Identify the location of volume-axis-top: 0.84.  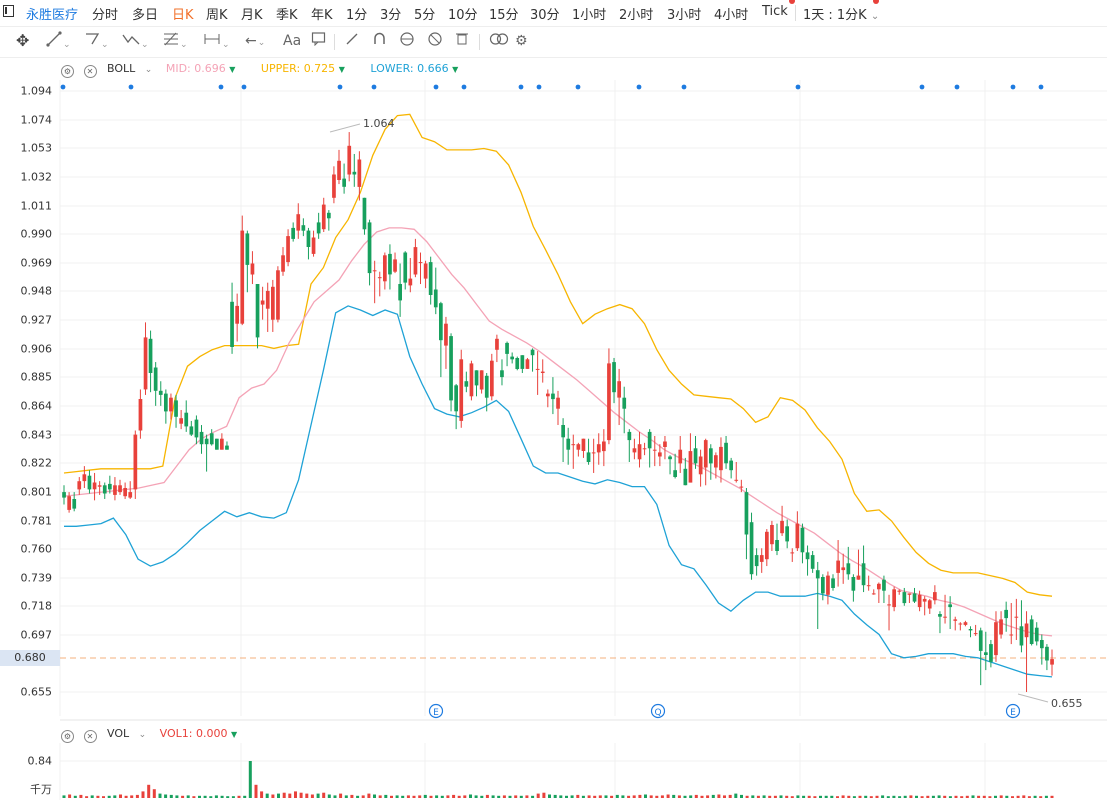
(40, 761).